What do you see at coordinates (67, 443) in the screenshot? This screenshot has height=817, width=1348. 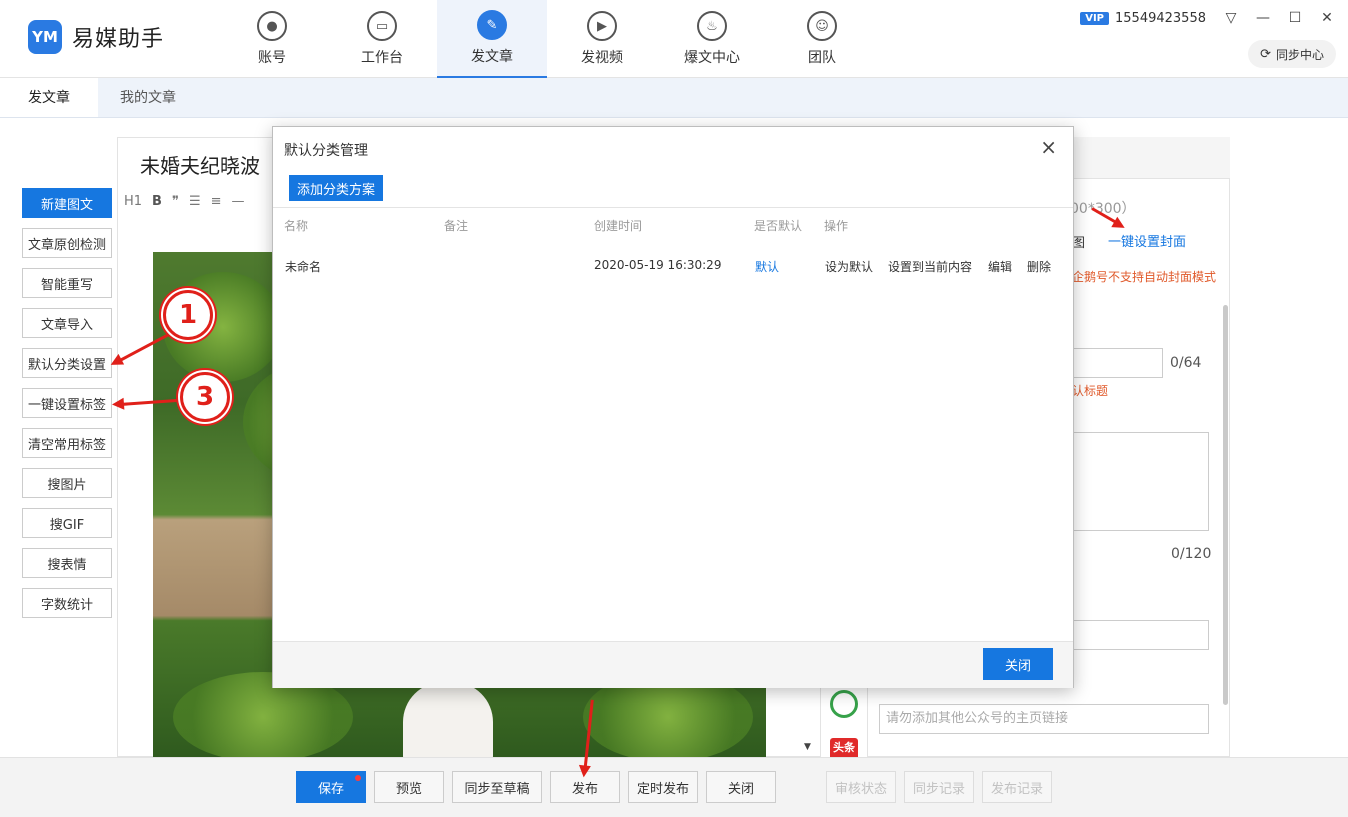 I see `clear-tags-button: 清空常用标签` at bounding box center [67, 443].